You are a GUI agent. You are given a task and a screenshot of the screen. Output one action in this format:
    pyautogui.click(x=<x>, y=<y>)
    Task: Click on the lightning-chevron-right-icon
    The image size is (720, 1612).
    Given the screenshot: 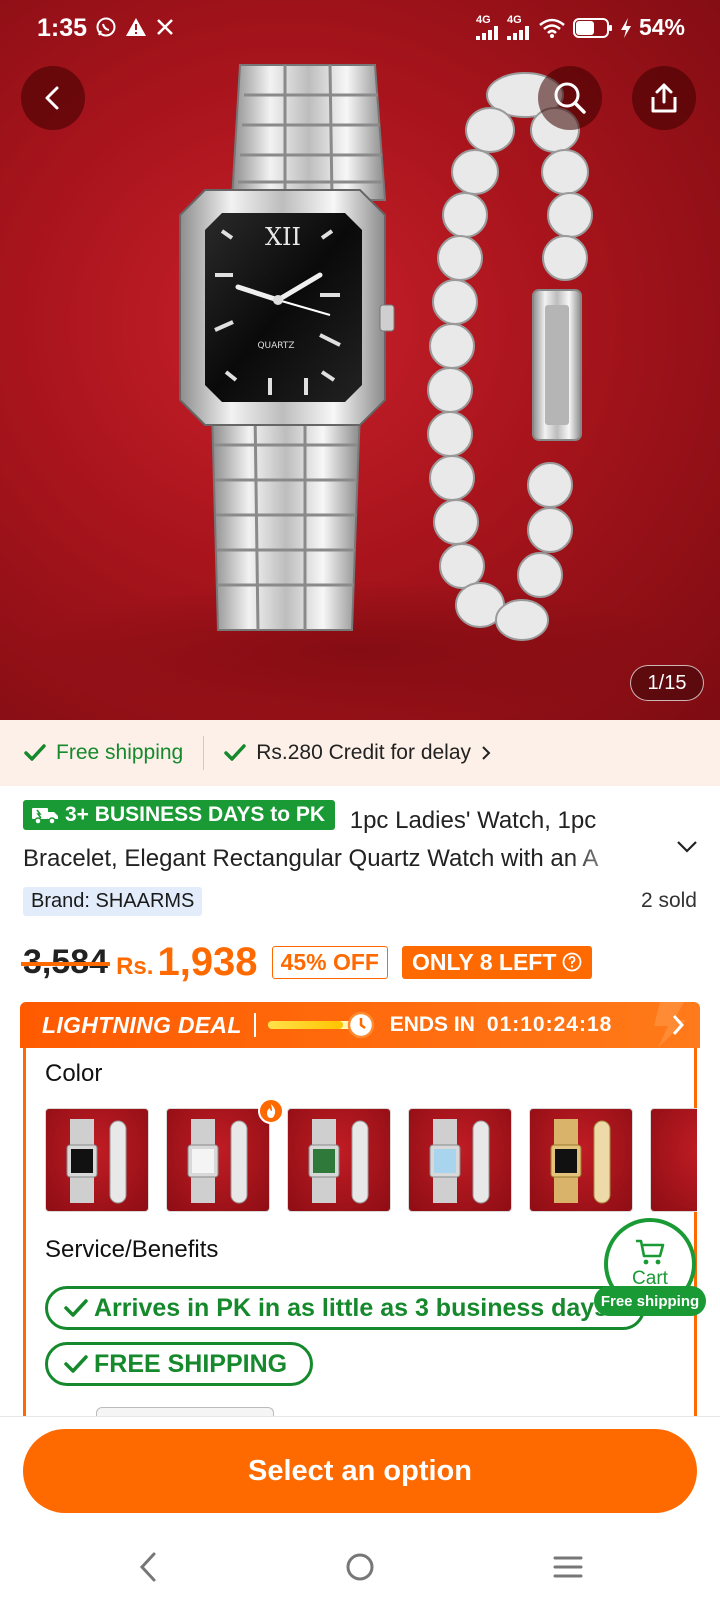 What is the action you would take?
    pyautogui.click(x=670, y=1025)
    